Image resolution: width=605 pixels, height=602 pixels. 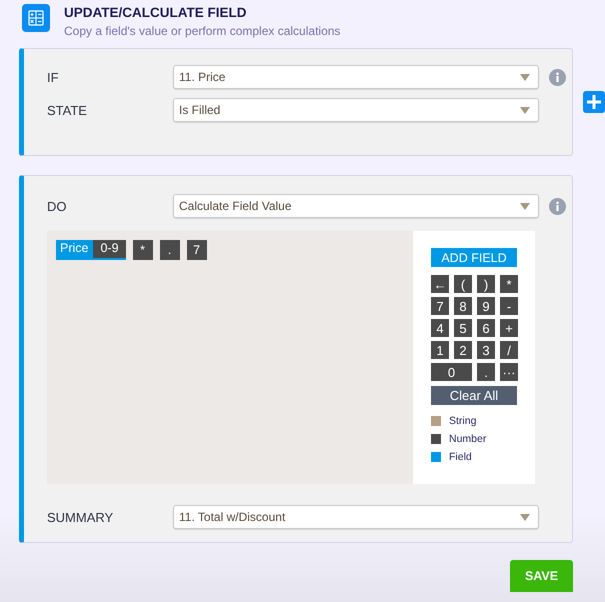 I want to click on key-button: -, so click(x=509, y=306).